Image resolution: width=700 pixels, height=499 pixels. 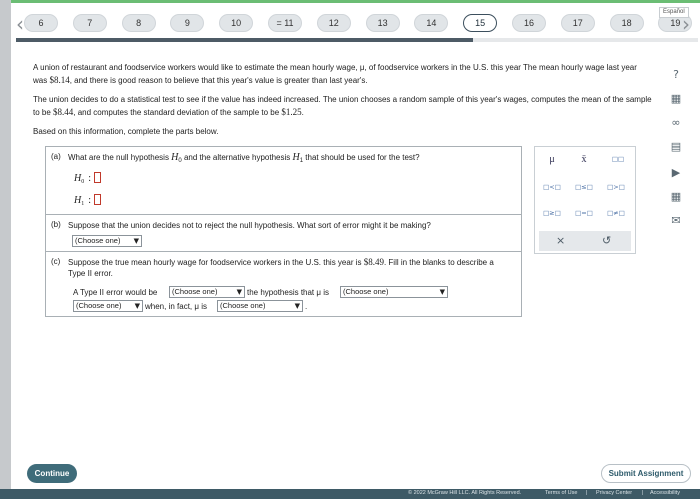 What do you see at coordinates (288, 292) in the screenshot?
I see `type-ii-text-2: the hypothesis that μ is` at bounding box center [288, 292].